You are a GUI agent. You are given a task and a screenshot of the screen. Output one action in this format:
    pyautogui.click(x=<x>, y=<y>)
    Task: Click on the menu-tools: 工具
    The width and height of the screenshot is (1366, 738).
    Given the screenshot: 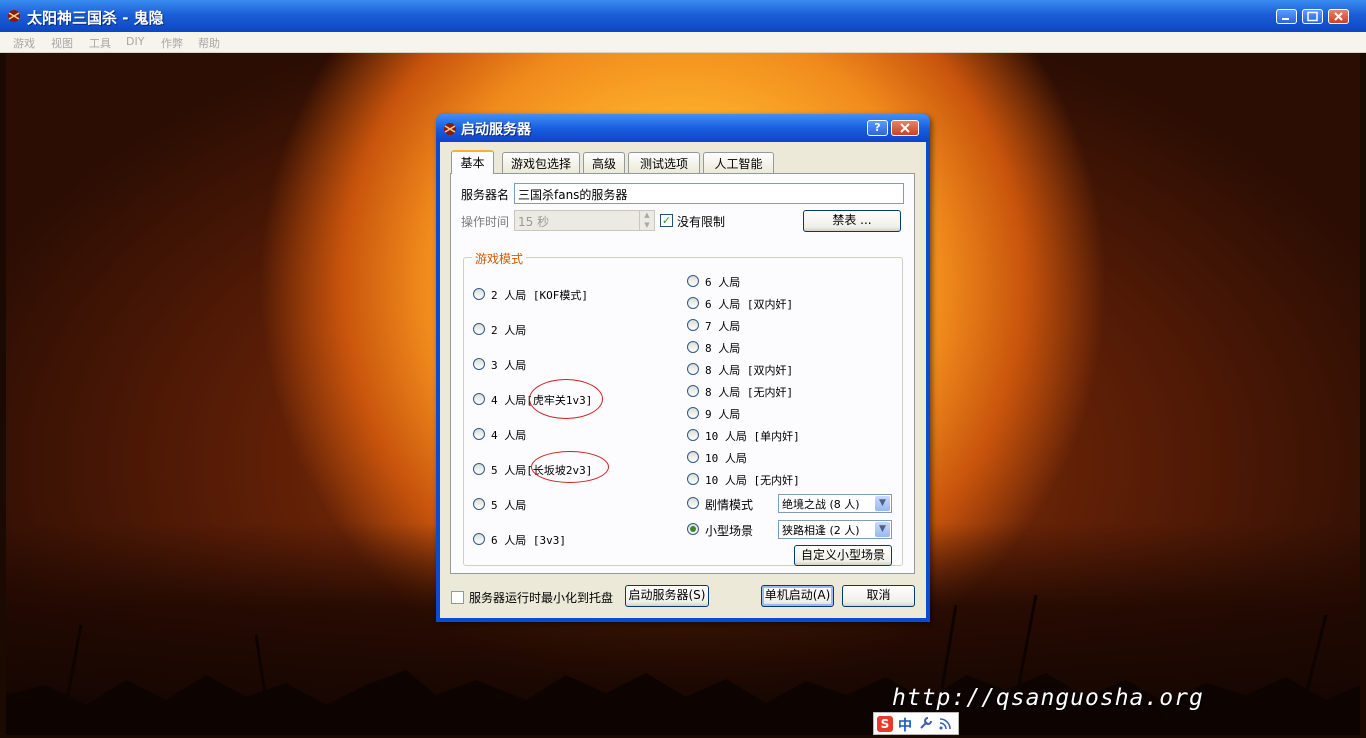 What is the action you would take?
    pyautogui.click(x=100, y=43)
    